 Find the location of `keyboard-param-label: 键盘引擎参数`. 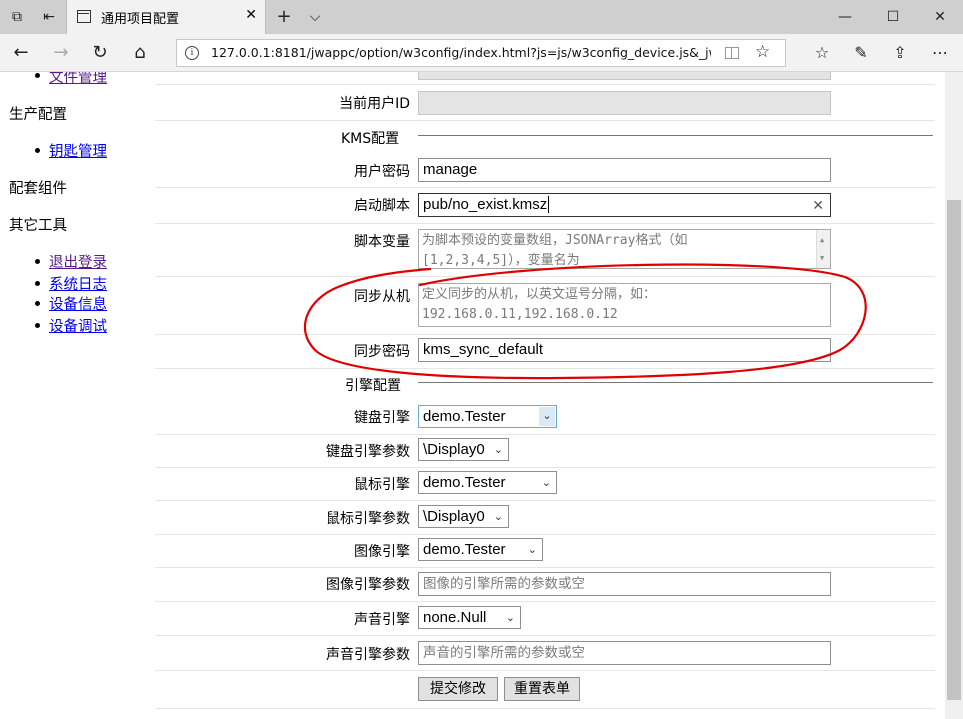

keyboard-param-label: 键盘引擎参数 is located at coordinates (368, 452).